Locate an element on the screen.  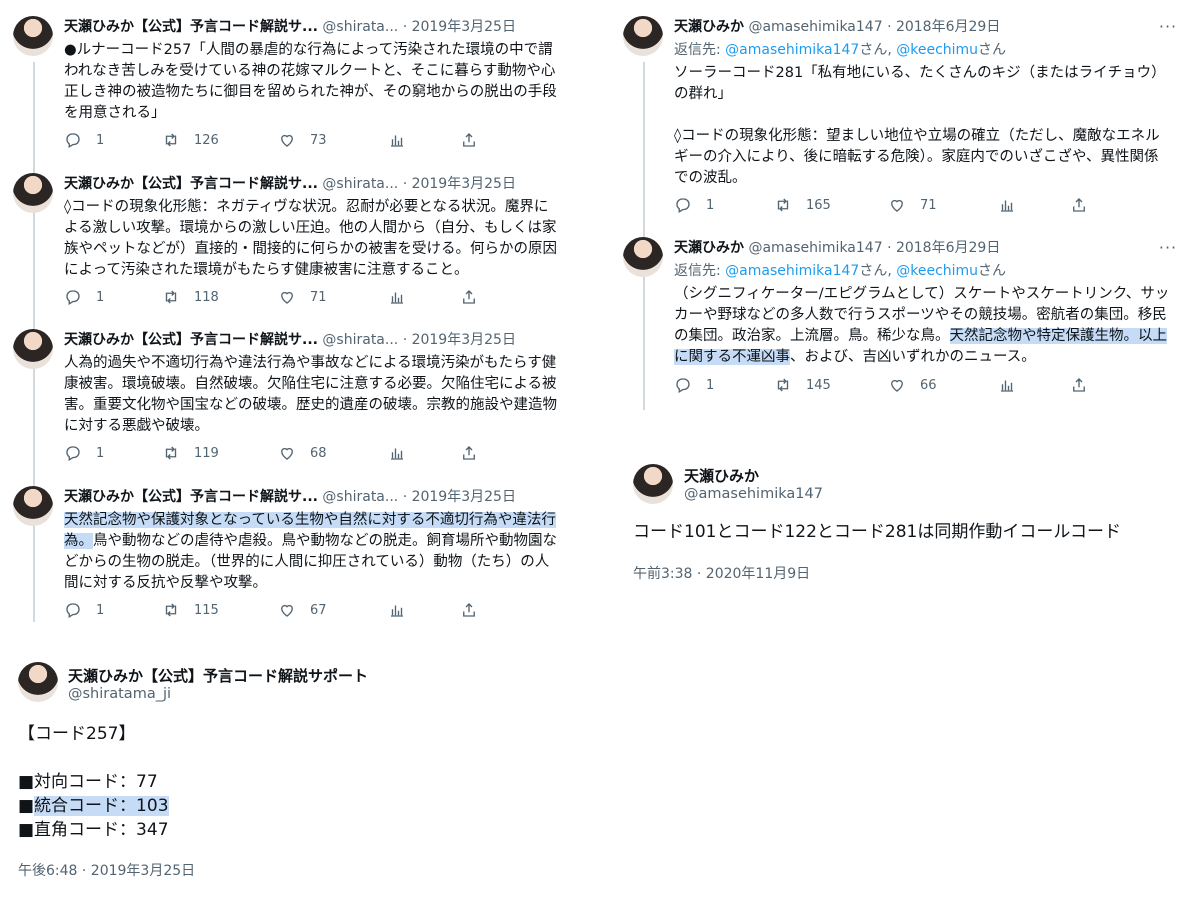
like-button: 68 is located at coordinates (302, 453).